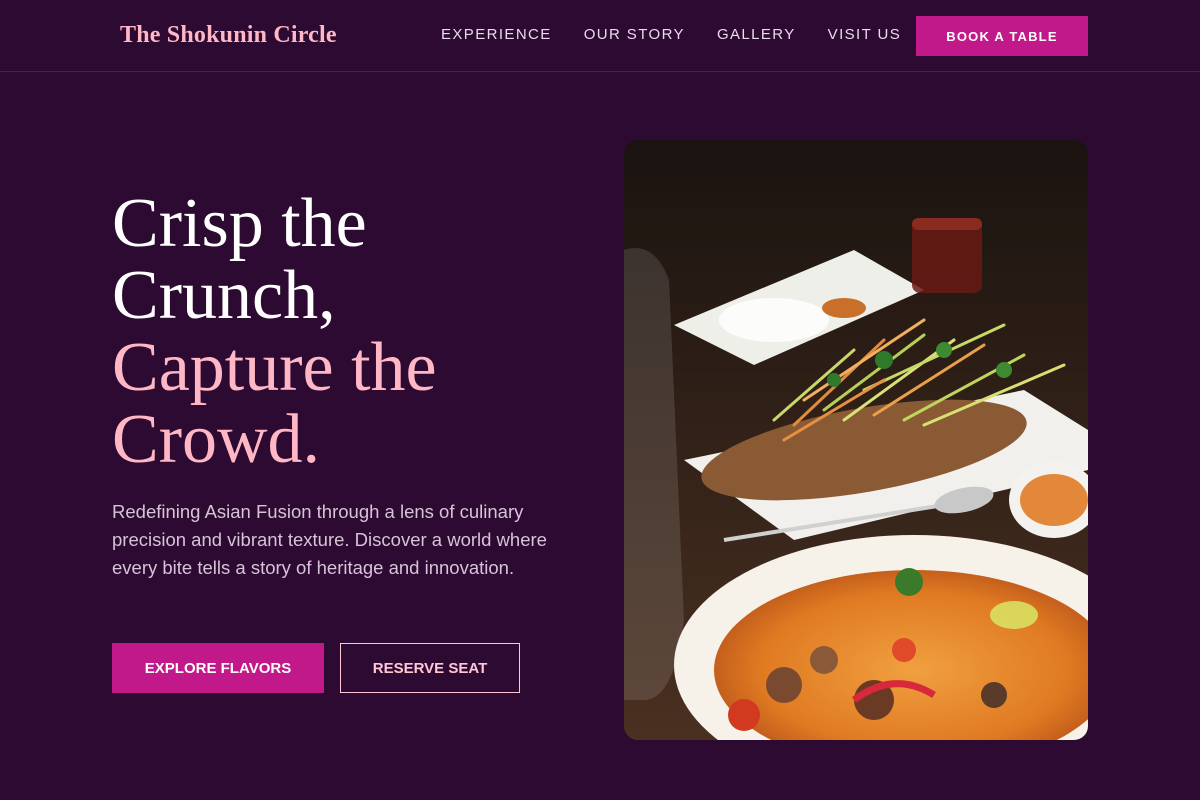 This screenshot has height=800, width=1200. Describe the element at coordinates (756, 34) in the screenshot. I see `nav-link-gallery: GALLERY` at that location.